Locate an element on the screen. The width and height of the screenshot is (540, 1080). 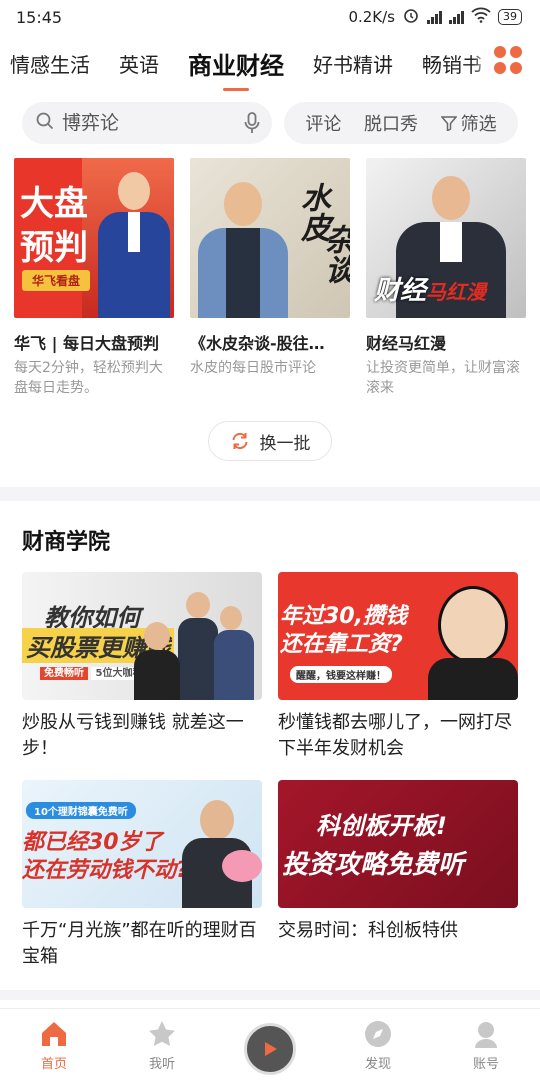
nav-discover: 发现 is located at coordinates (378, 1040).